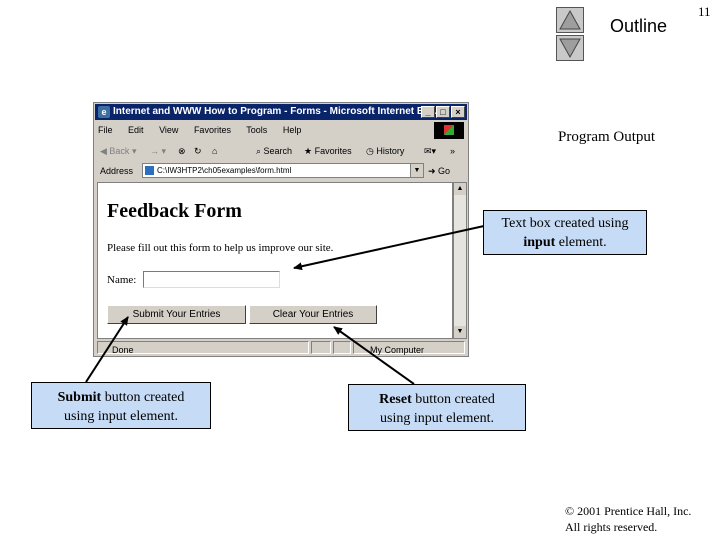  What do you see at coordinates (395, 399) in the screenshot?
I see `callout-reset-bold: Reset` at bounding box center [395, 399].